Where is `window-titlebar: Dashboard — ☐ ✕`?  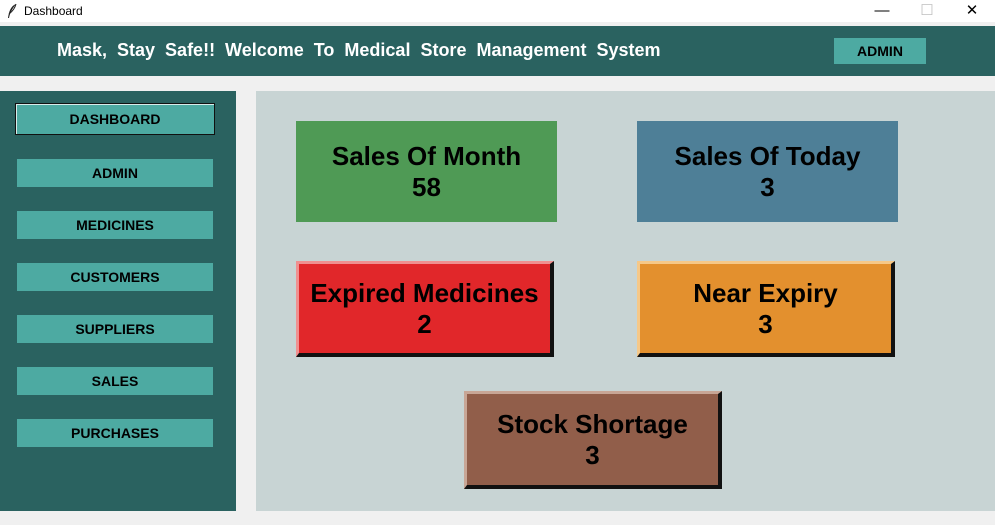 window-titlebar: Dashboard — ☐ ✕ is located at coordinates (497, 11).